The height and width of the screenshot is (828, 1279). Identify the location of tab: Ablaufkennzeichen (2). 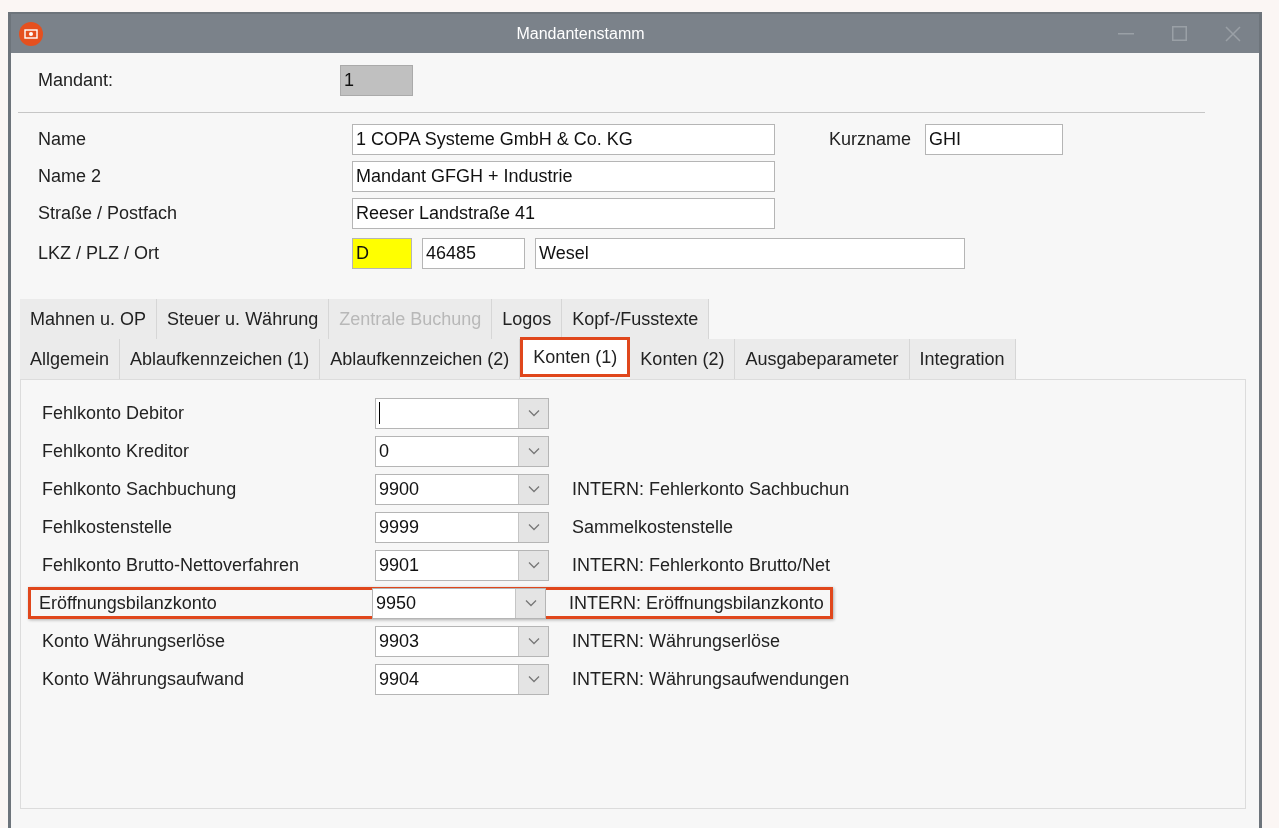
(420, 359).